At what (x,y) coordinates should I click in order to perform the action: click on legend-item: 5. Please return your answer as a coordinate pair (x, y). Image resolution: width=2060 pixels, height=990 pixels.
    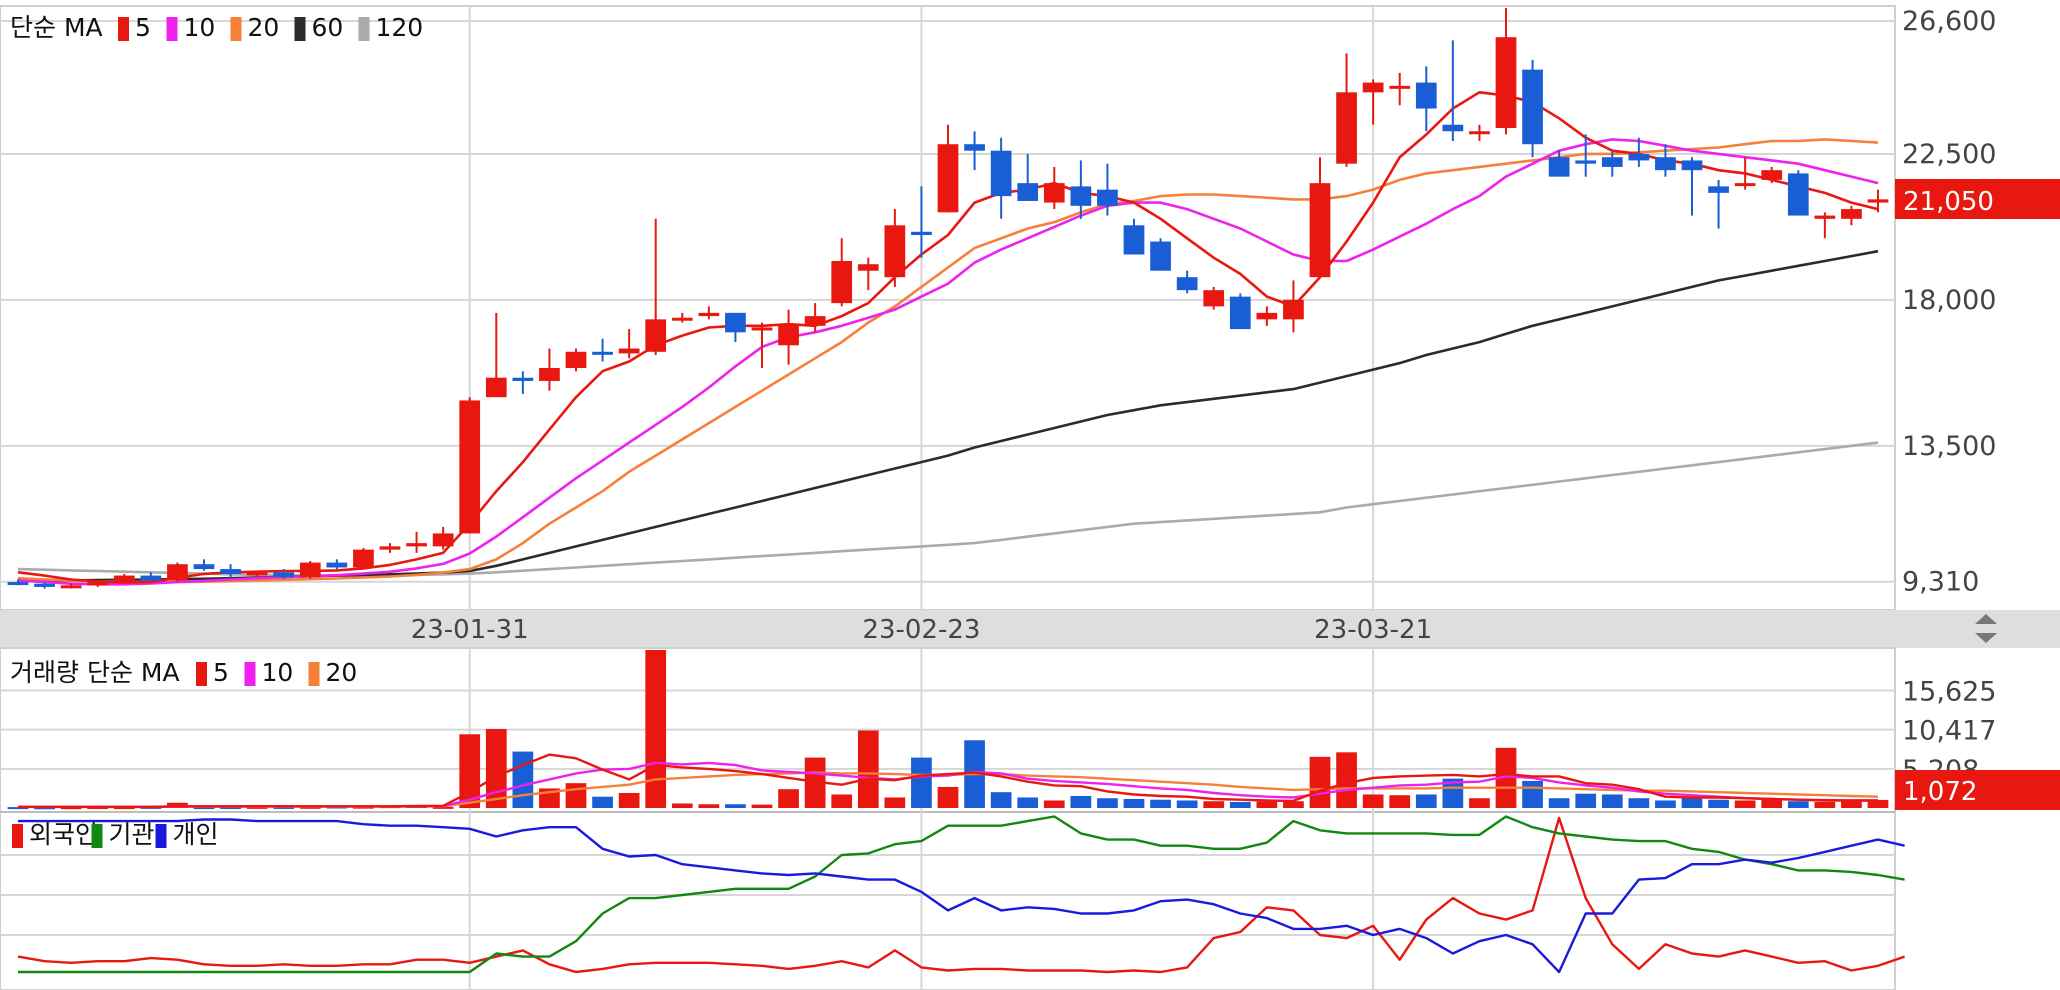
    Looking at the image, I should click on (134, 27).